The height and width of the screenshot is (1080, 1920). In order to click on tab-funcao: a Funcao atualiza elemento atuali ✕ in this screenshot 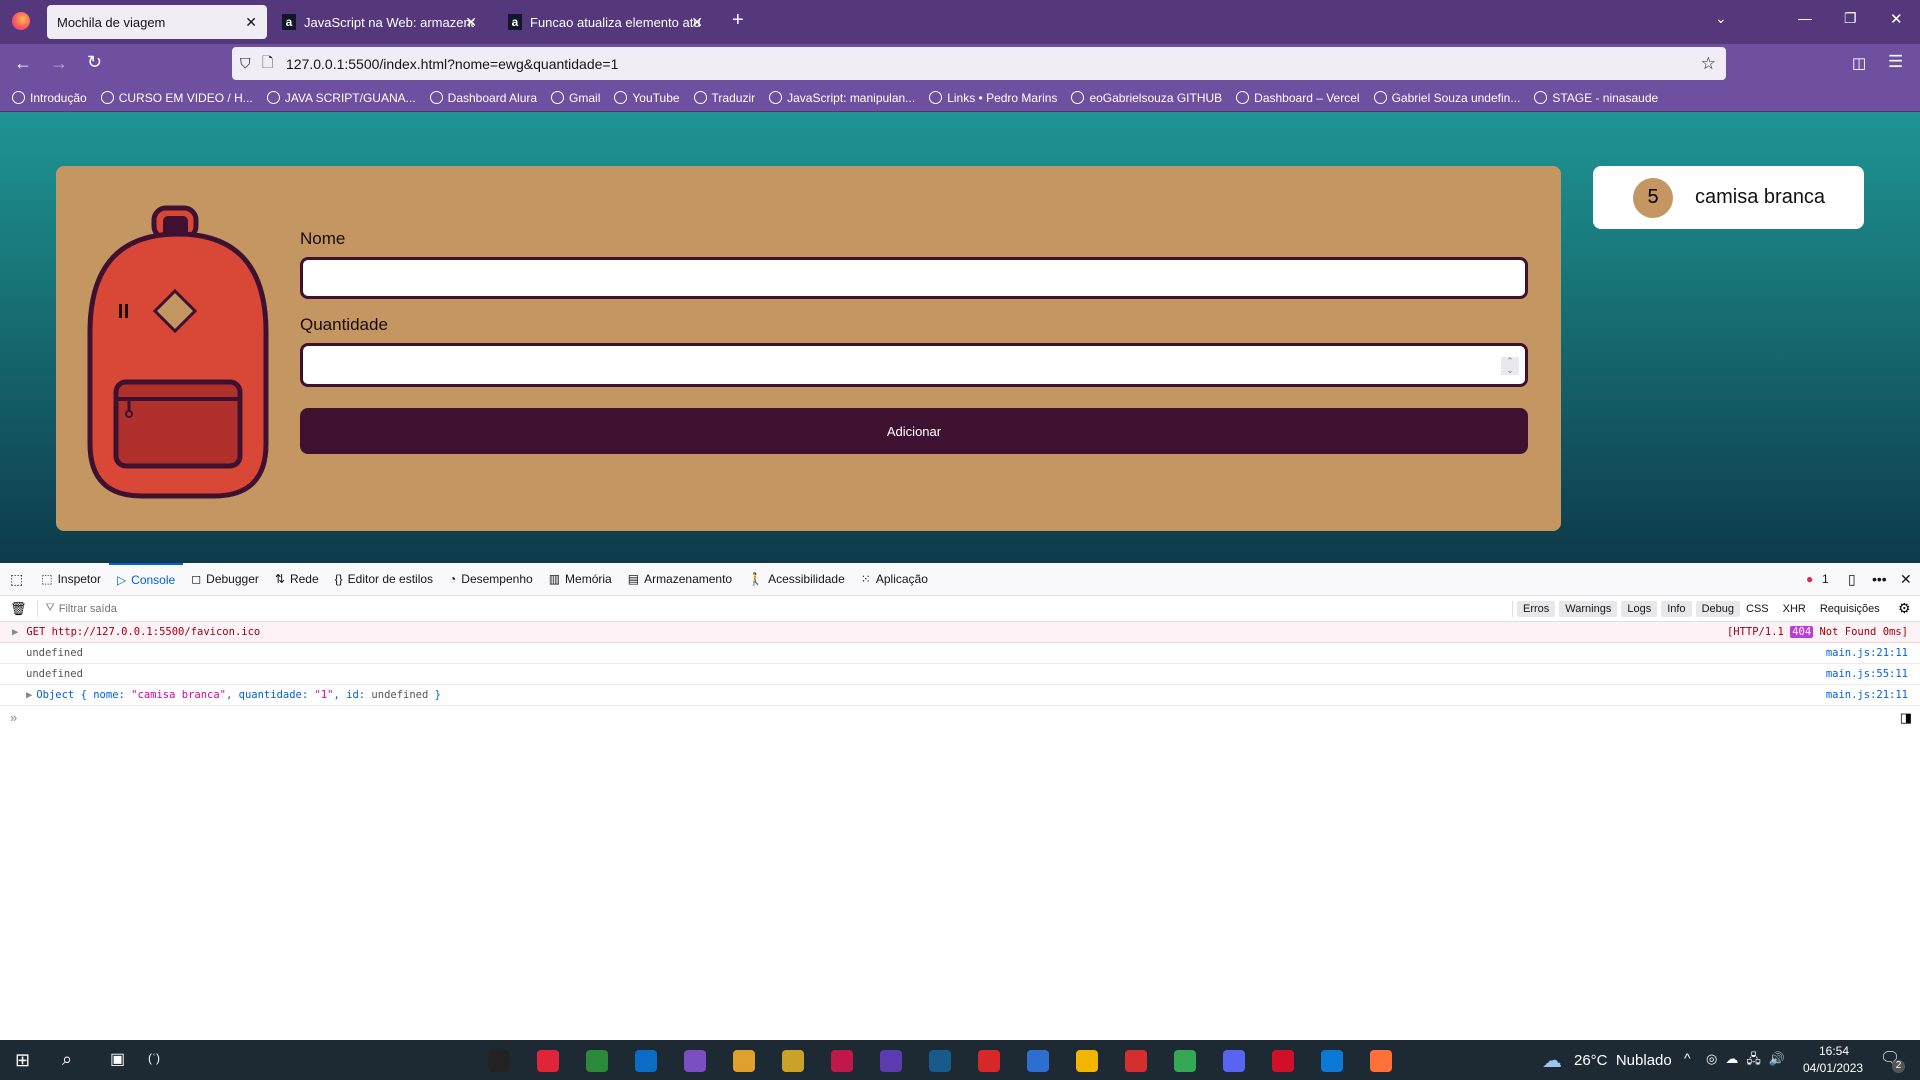, I will do `click(605, 22)`.